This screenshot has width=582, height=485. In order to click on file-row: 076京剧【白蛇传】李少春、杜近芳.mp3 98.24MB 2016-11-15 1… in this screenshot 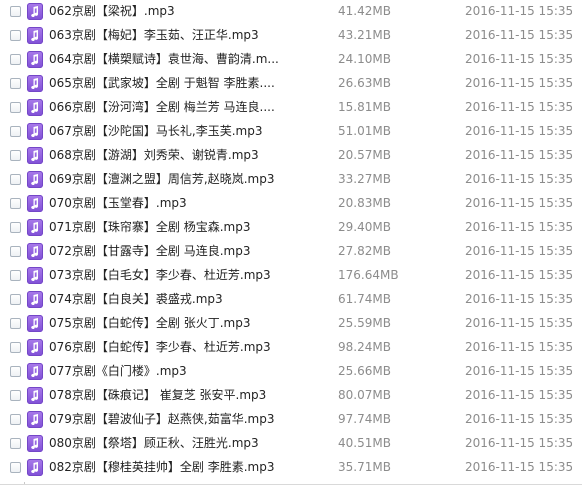, I will do `click(291, 349)`.